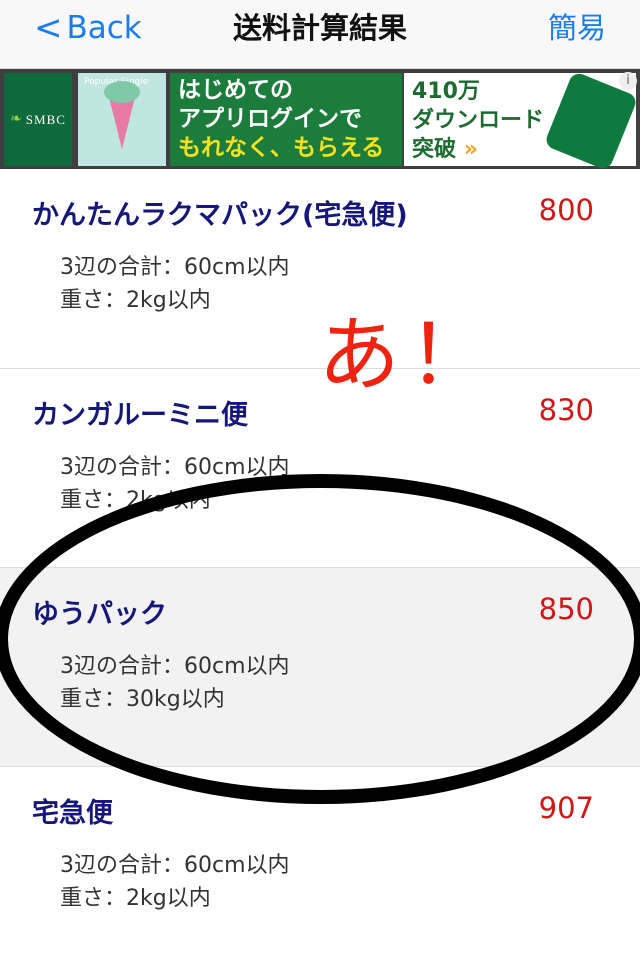 The width and height of the screenshot is (640, 965). What do you see at coordinates (38, 119) in the screenshot?
I see `ad-brand-logo: ❧ SMBC` at bounding box center [38, 119].